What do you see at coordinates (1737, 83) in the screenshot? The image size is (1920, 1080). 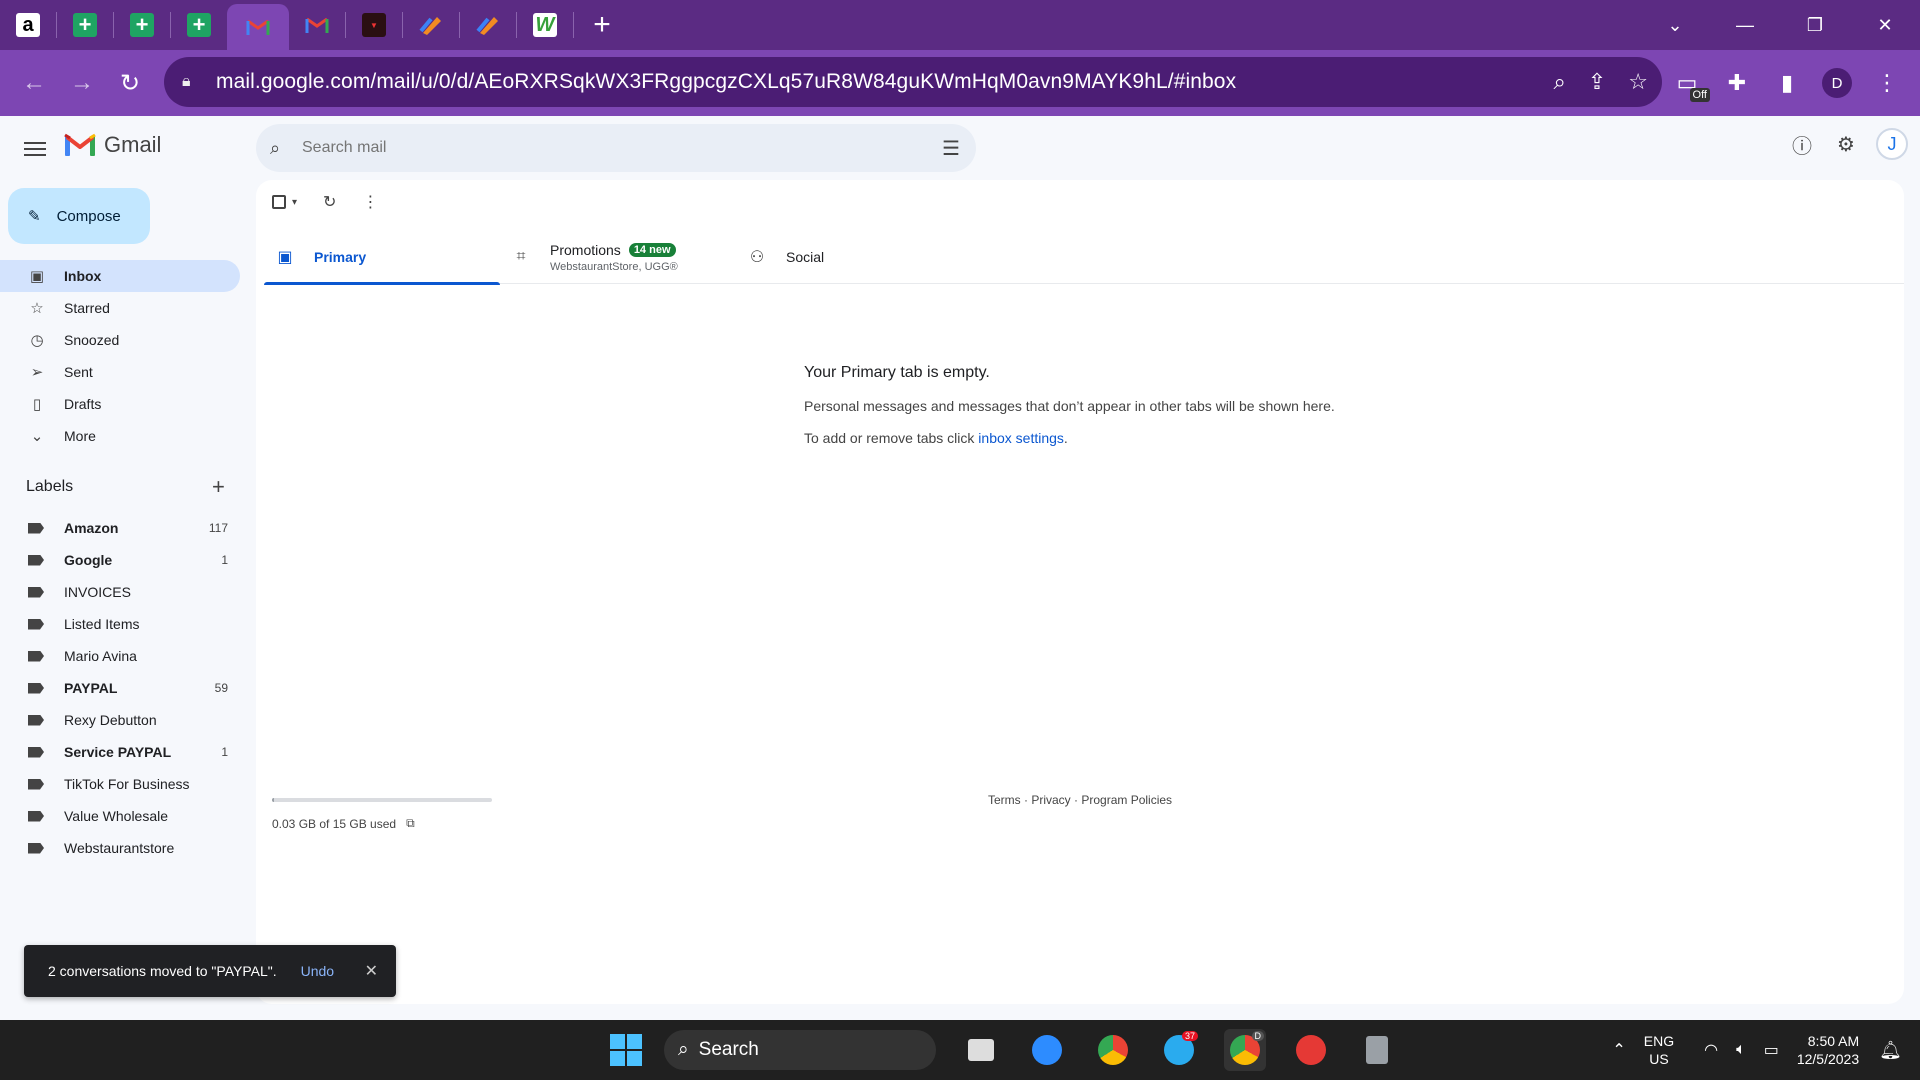 I see `puzzle-icon: ✚` at bounding box center [1737, 83].